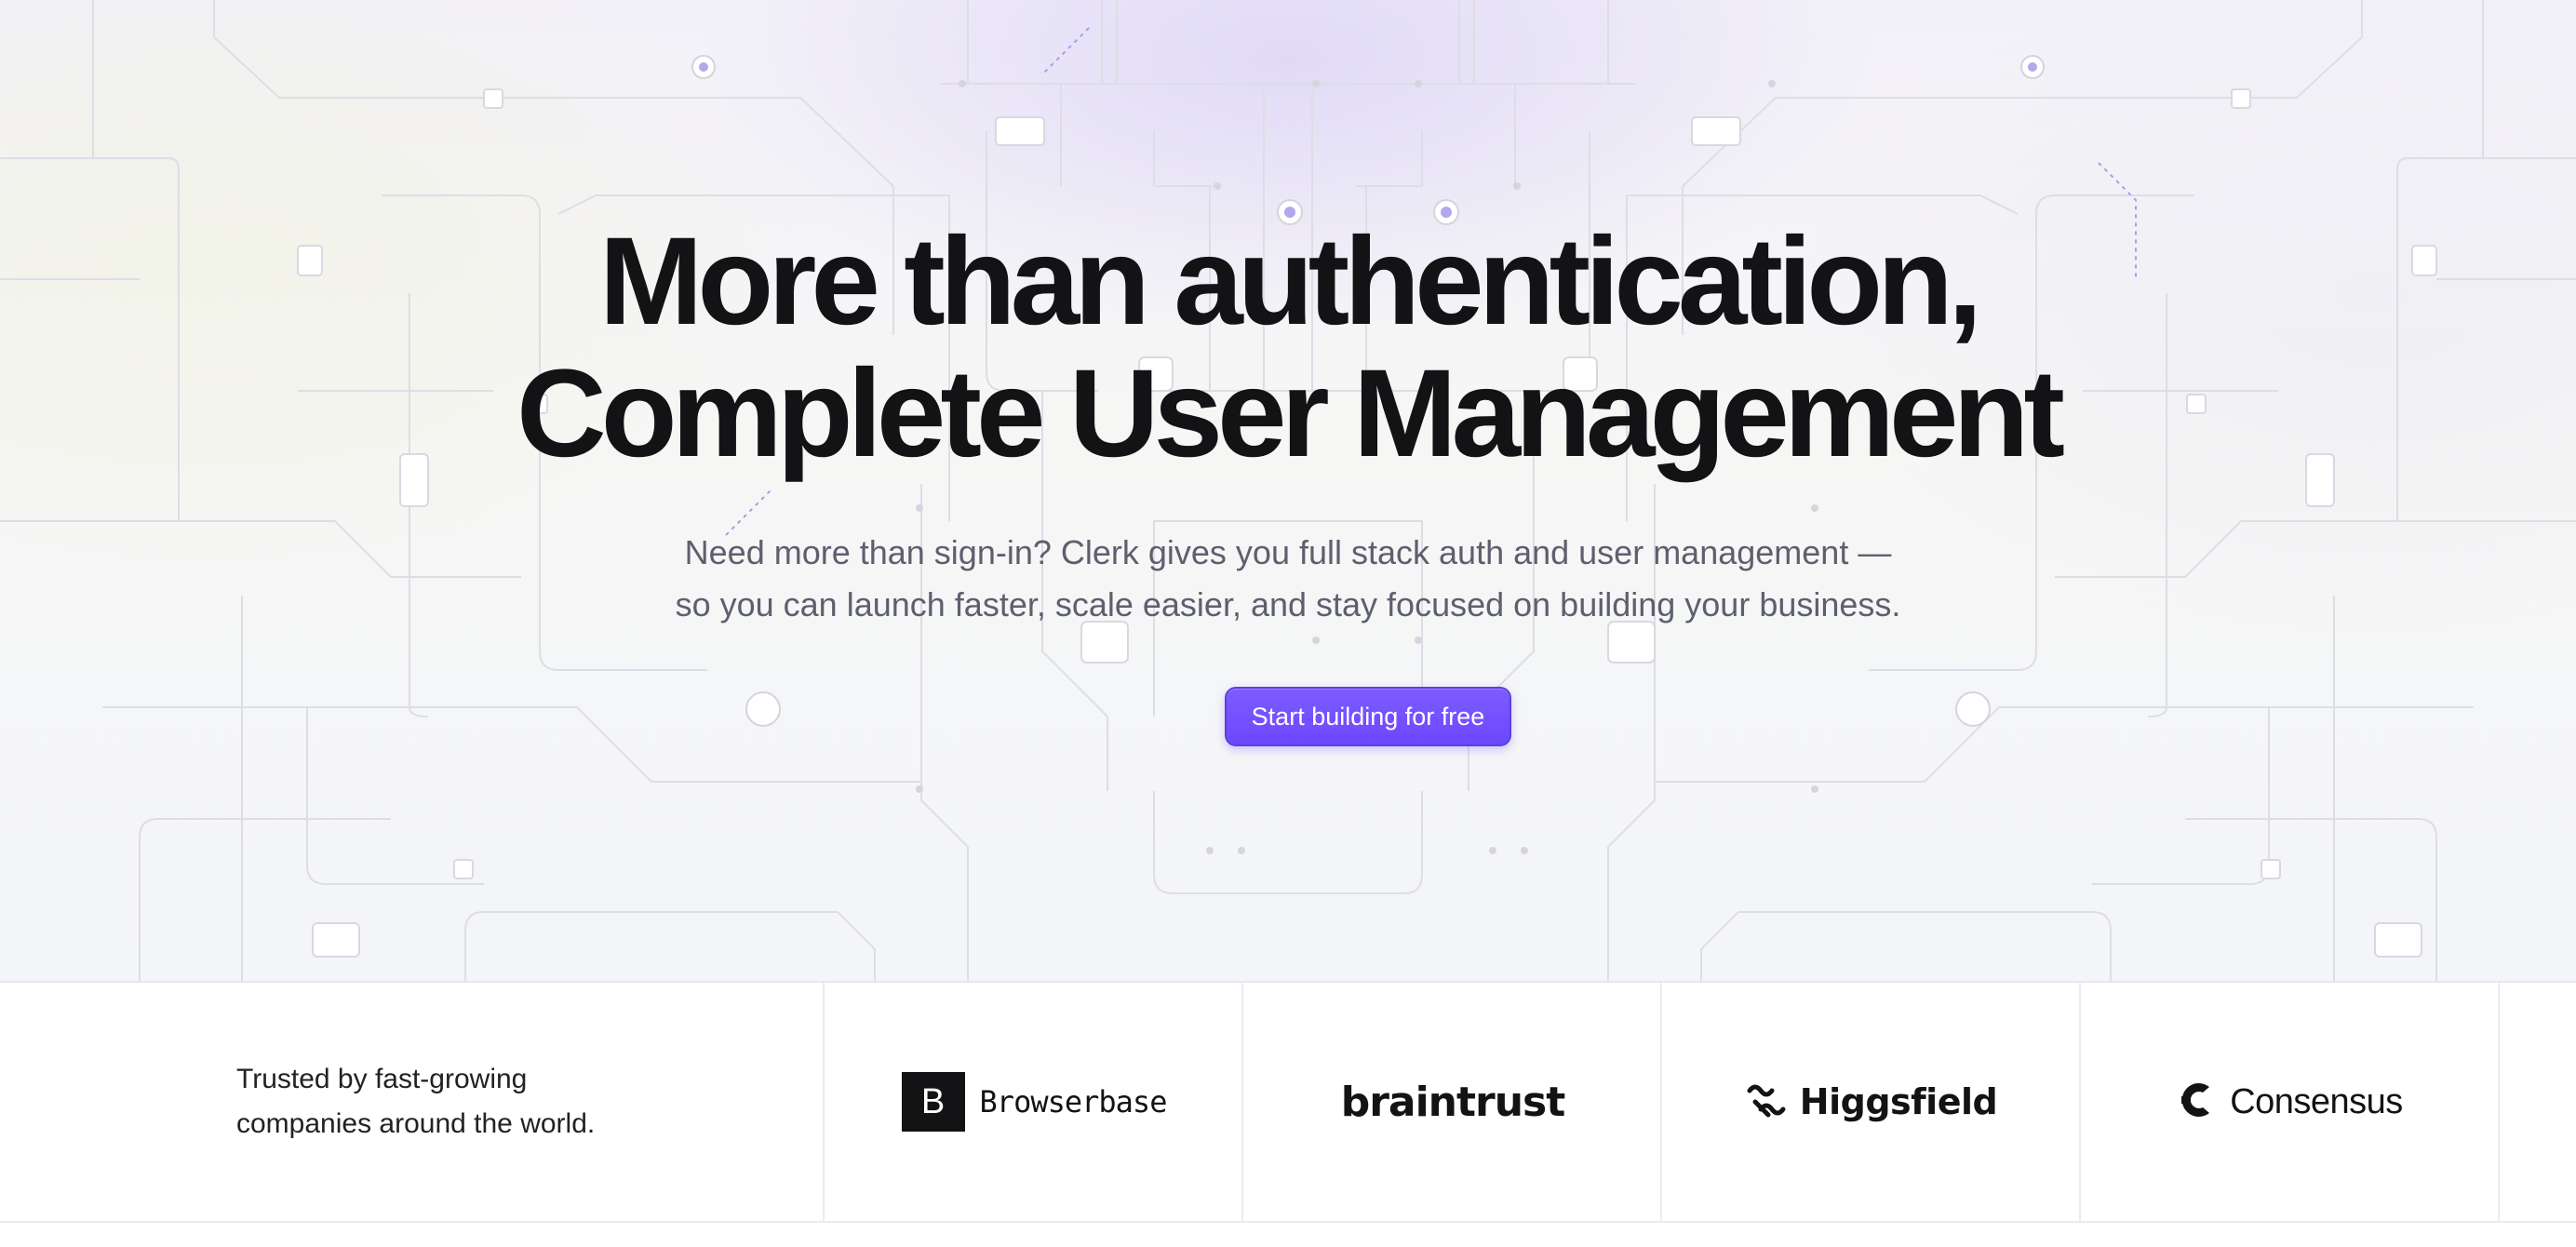 The image size is (2576, 1247). I want to click on trusted-by-line-1: Trusted by fast-growing, so click(382, 1079).